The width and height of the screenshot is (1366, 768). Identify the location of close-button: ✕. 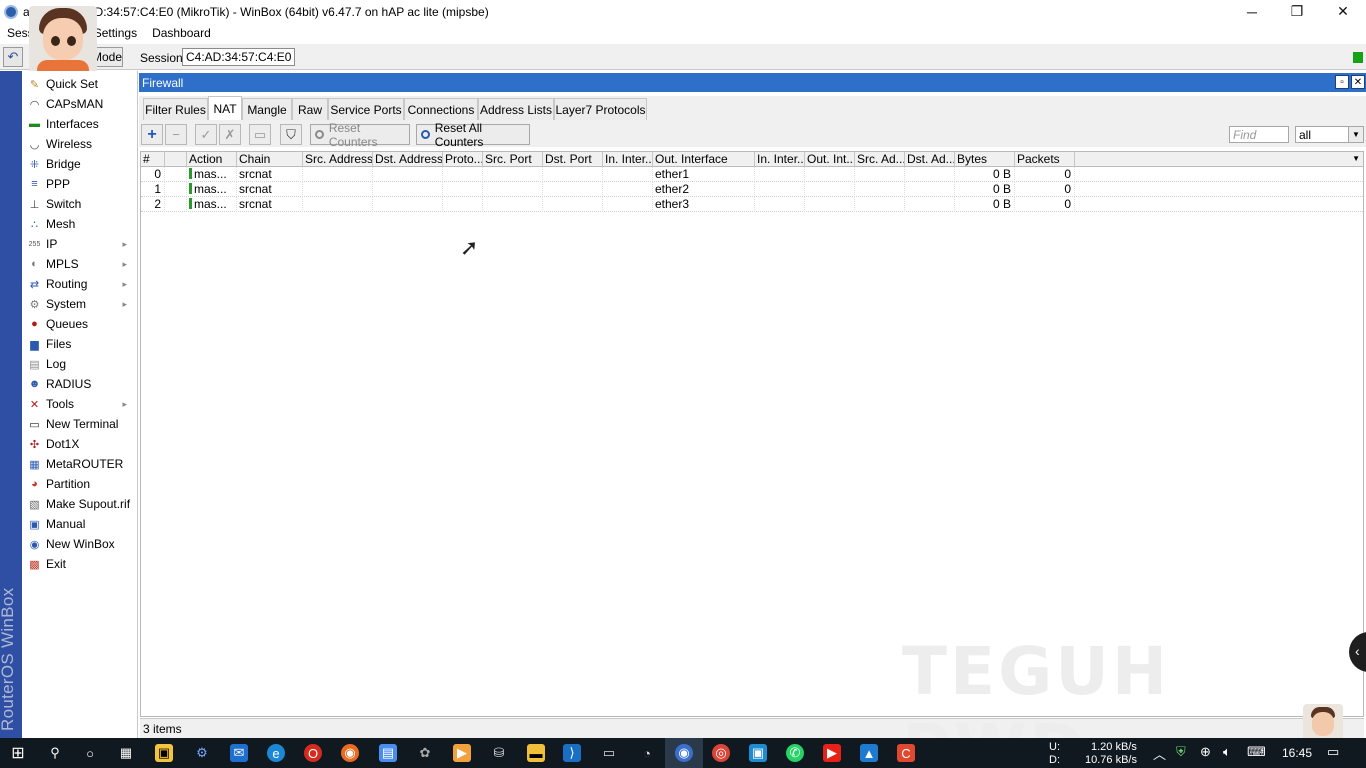
(1343, 11).